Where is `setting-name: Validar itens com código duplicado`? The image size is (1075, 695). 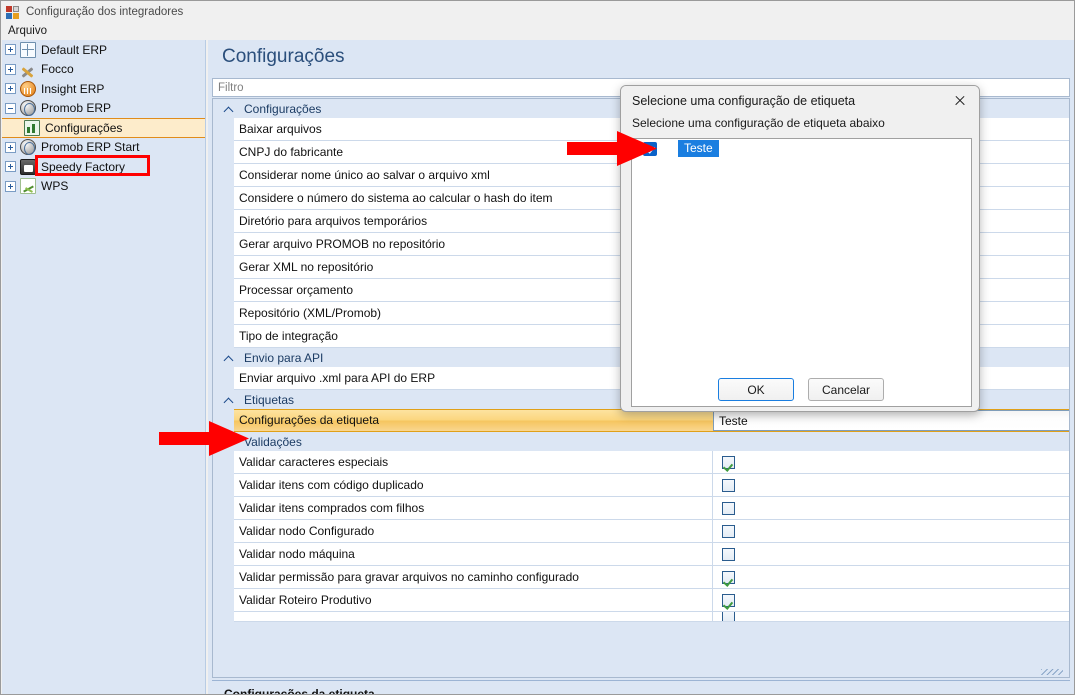
setting-name: Validar itens com código duplicado is located at coordinates (473, 485).